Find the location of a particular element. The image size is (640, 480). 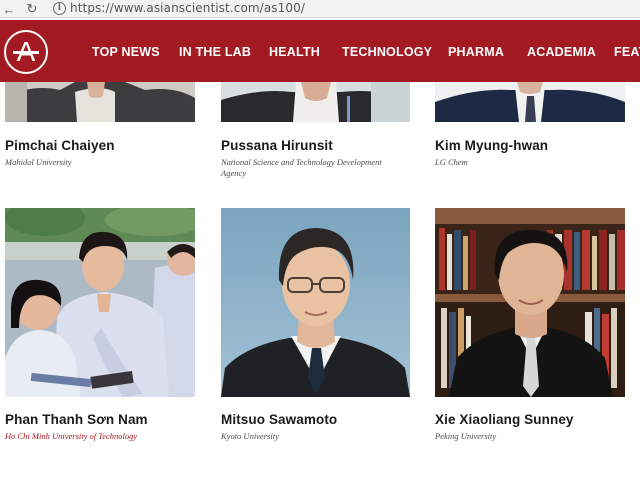

nav-item-academia: ACADEMIA is located at coordinates (561, 52).